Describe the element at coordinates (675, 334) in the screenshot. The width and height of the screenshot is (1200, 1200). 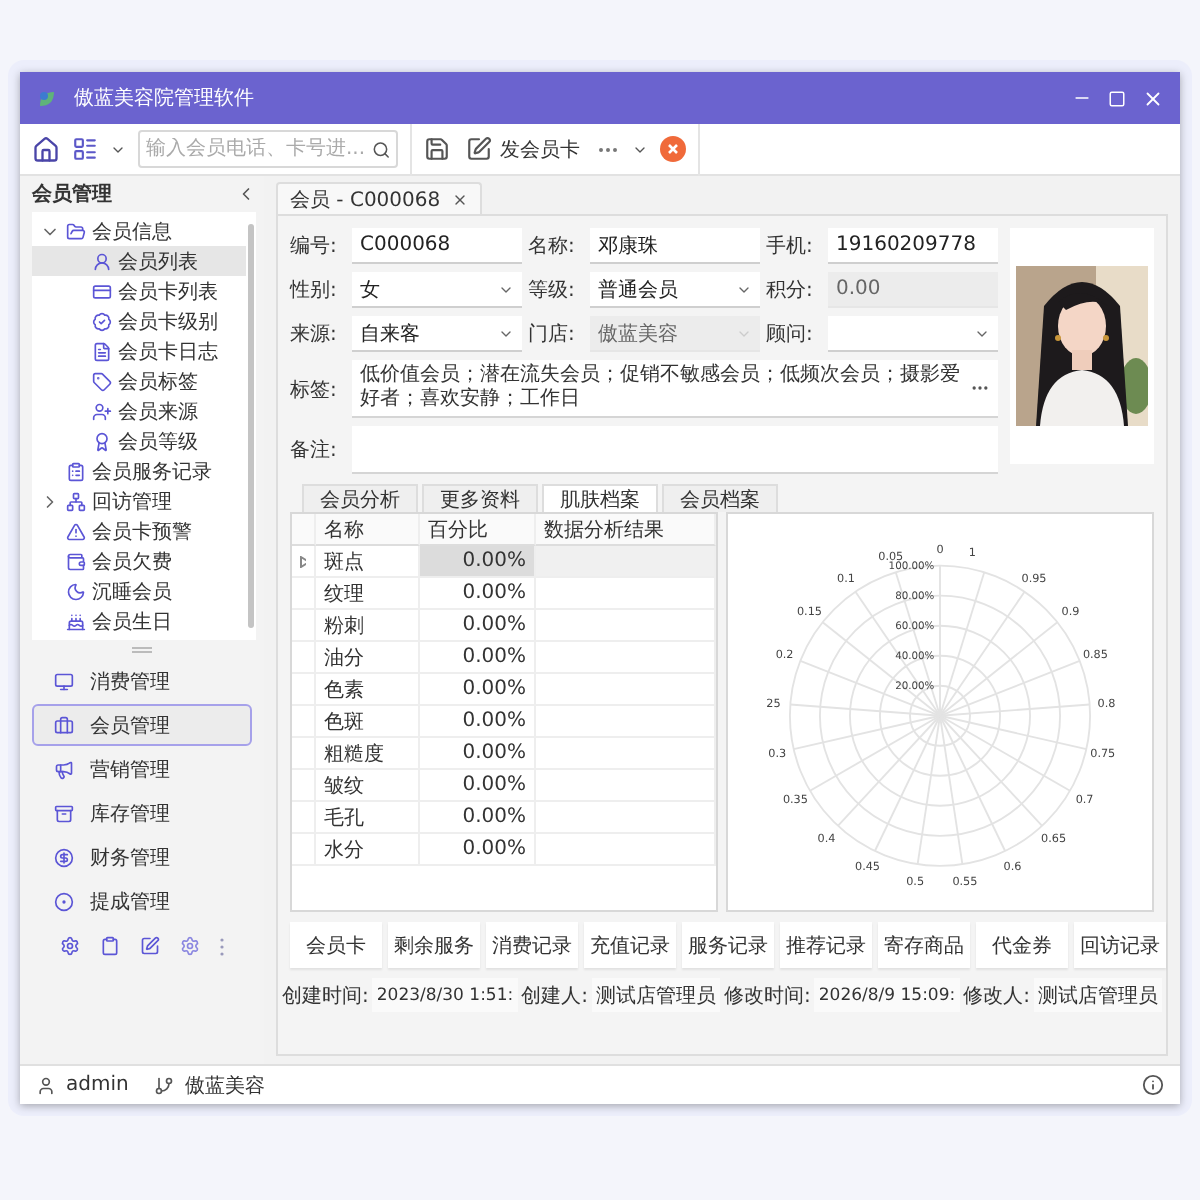
I see `select-field: 傲蓝美容` at that location.